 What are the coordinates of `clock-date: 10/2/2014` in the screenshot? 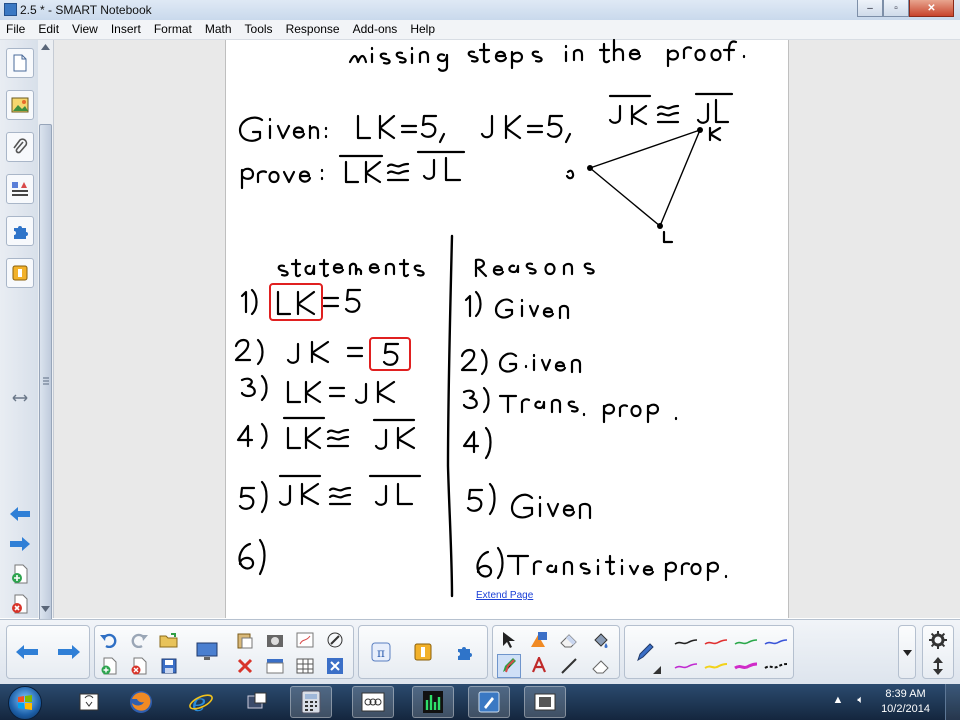 It's located at (905, 709).